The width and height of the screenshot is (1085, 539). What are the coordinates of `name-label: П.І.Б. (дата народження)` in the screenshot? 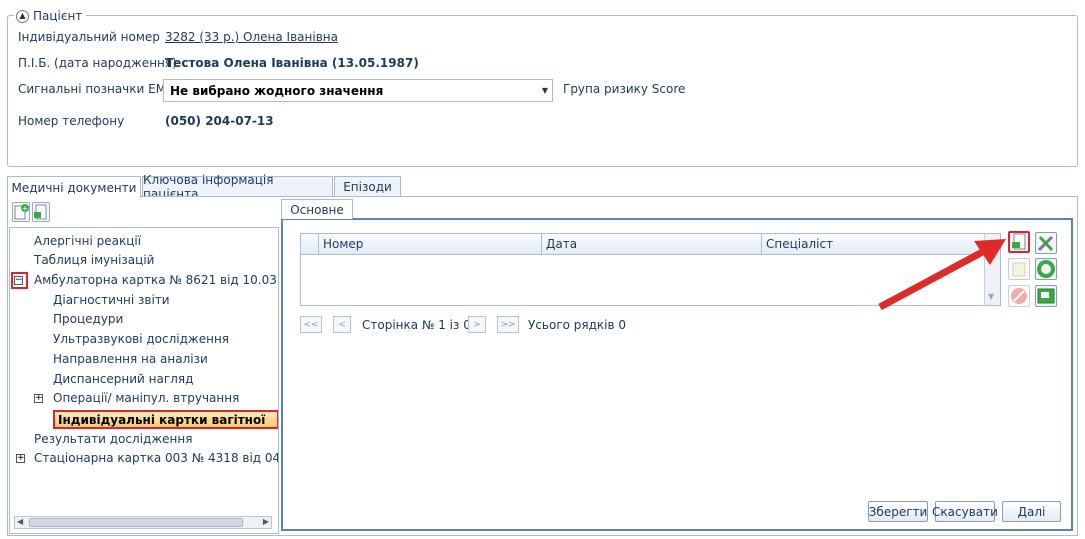 It's located at (97, 63).